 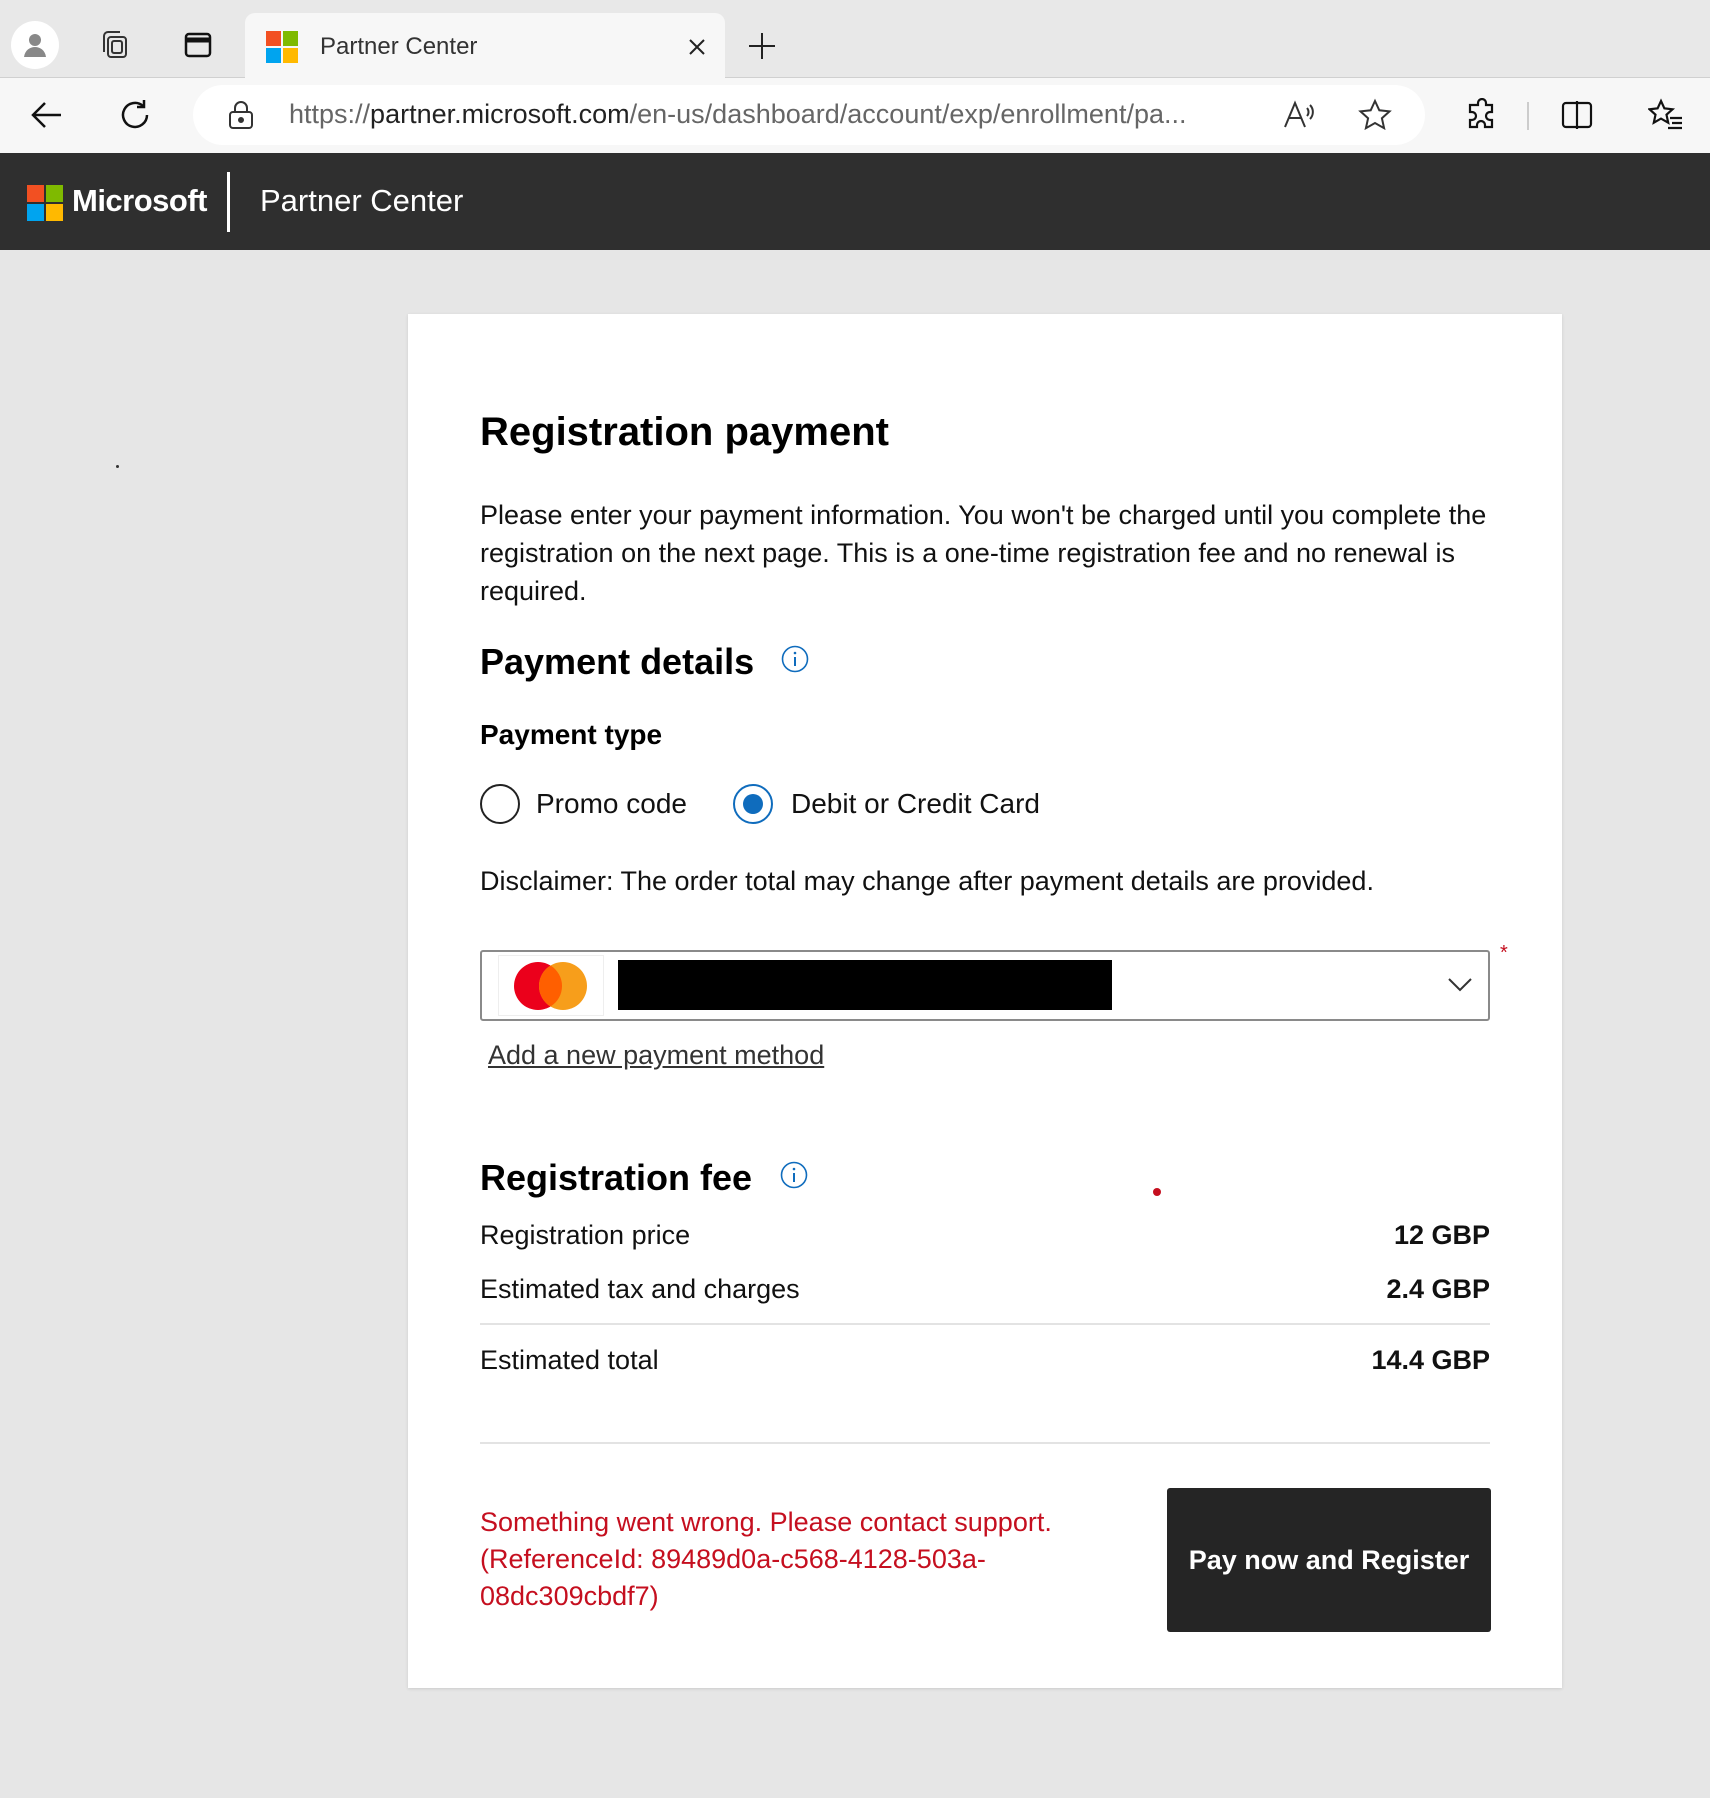 What do you see at coordinates (35, 45) in the screenshot?
I see `profile-icon` at bounding box center [35, 45].